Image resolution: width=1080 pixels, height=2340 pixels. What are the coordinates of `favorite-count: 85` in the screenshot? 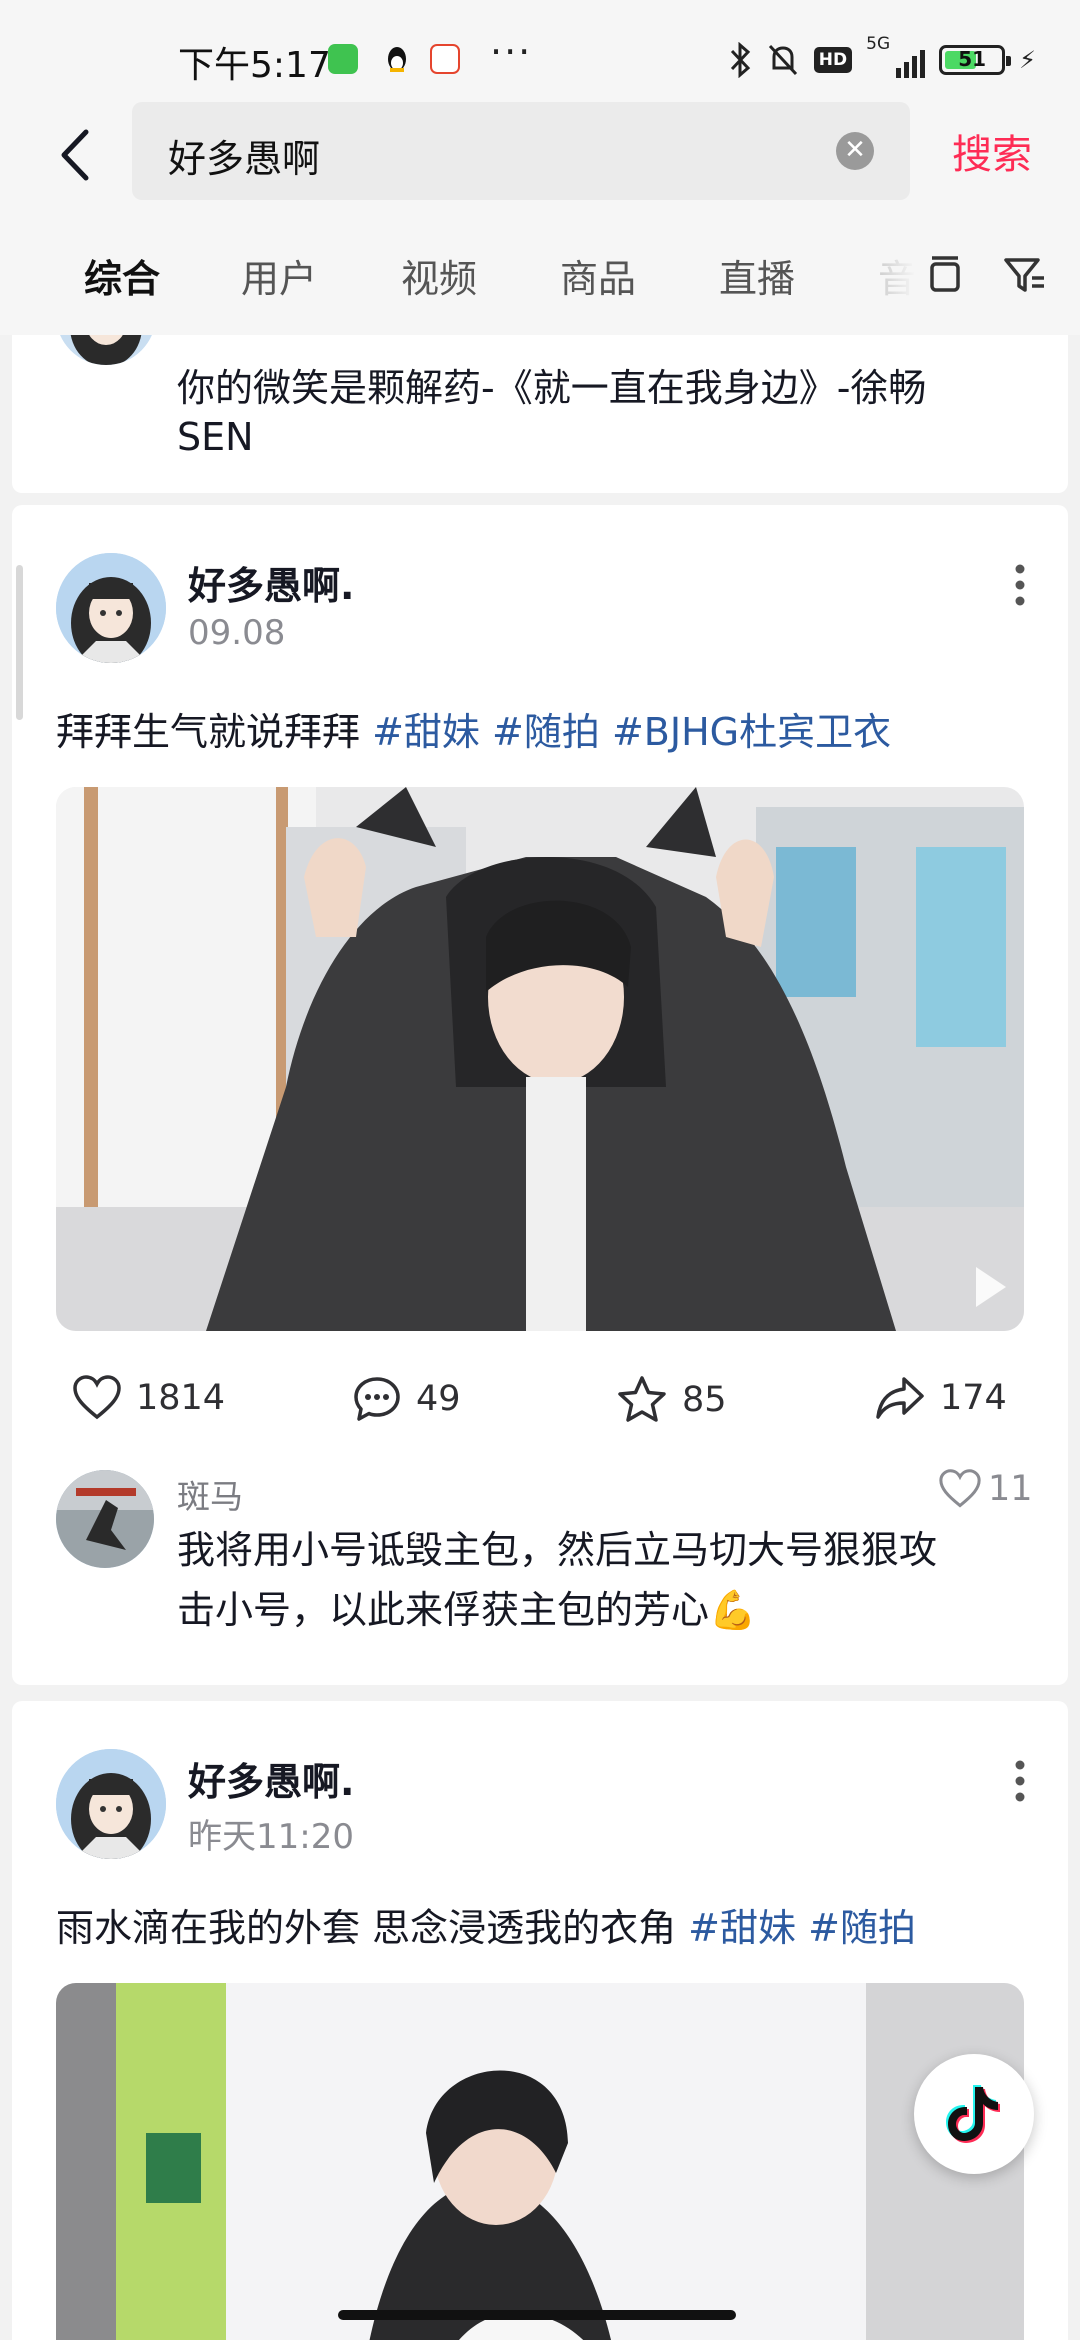 It's located at (704, 1400).